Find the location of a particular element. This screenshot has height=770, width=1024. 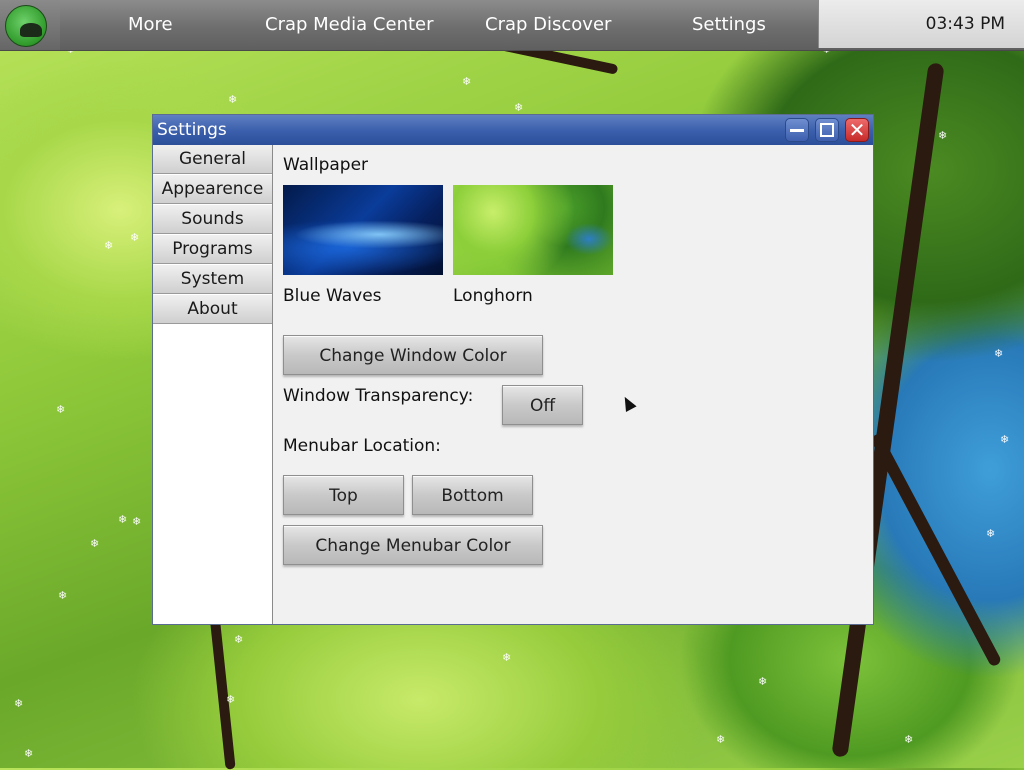

wallpaper-thumb-blue-waves is located at coordinates (363, 230).